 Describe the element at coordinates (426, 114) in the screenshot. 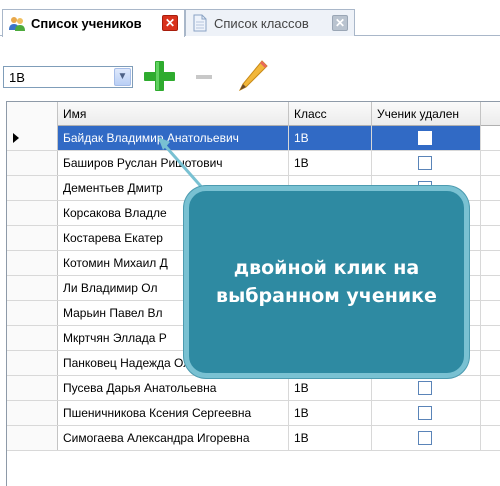

I see `column-header-deleted: Ученик удален` at that location.